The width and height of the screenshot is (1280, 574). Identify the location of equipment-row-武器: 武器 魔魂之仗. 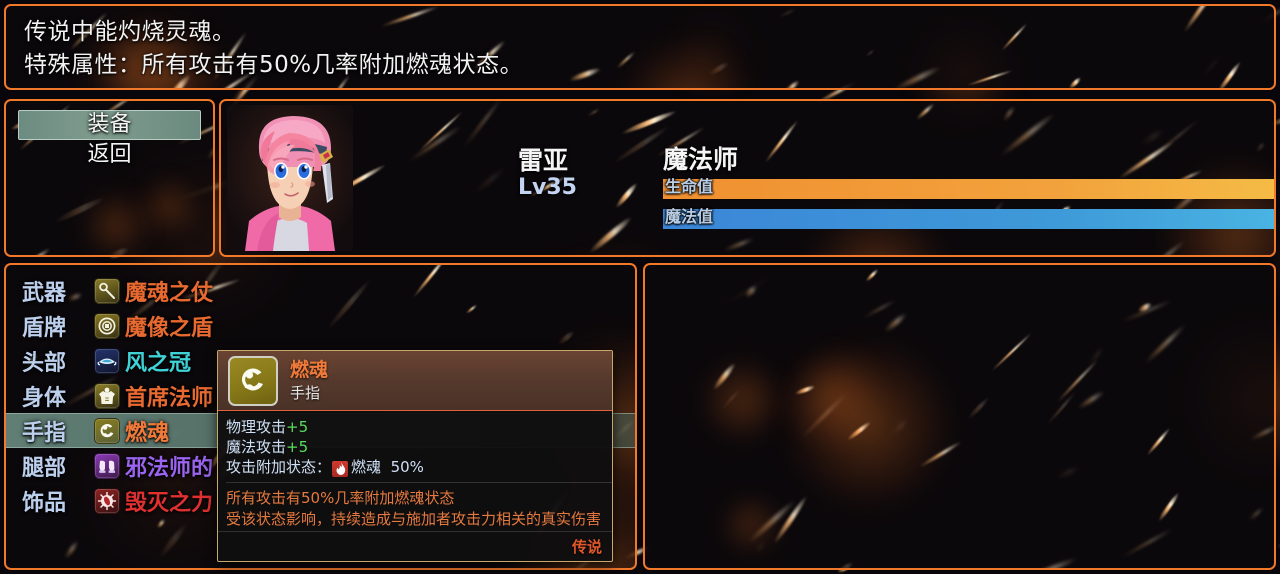
(320, 290).